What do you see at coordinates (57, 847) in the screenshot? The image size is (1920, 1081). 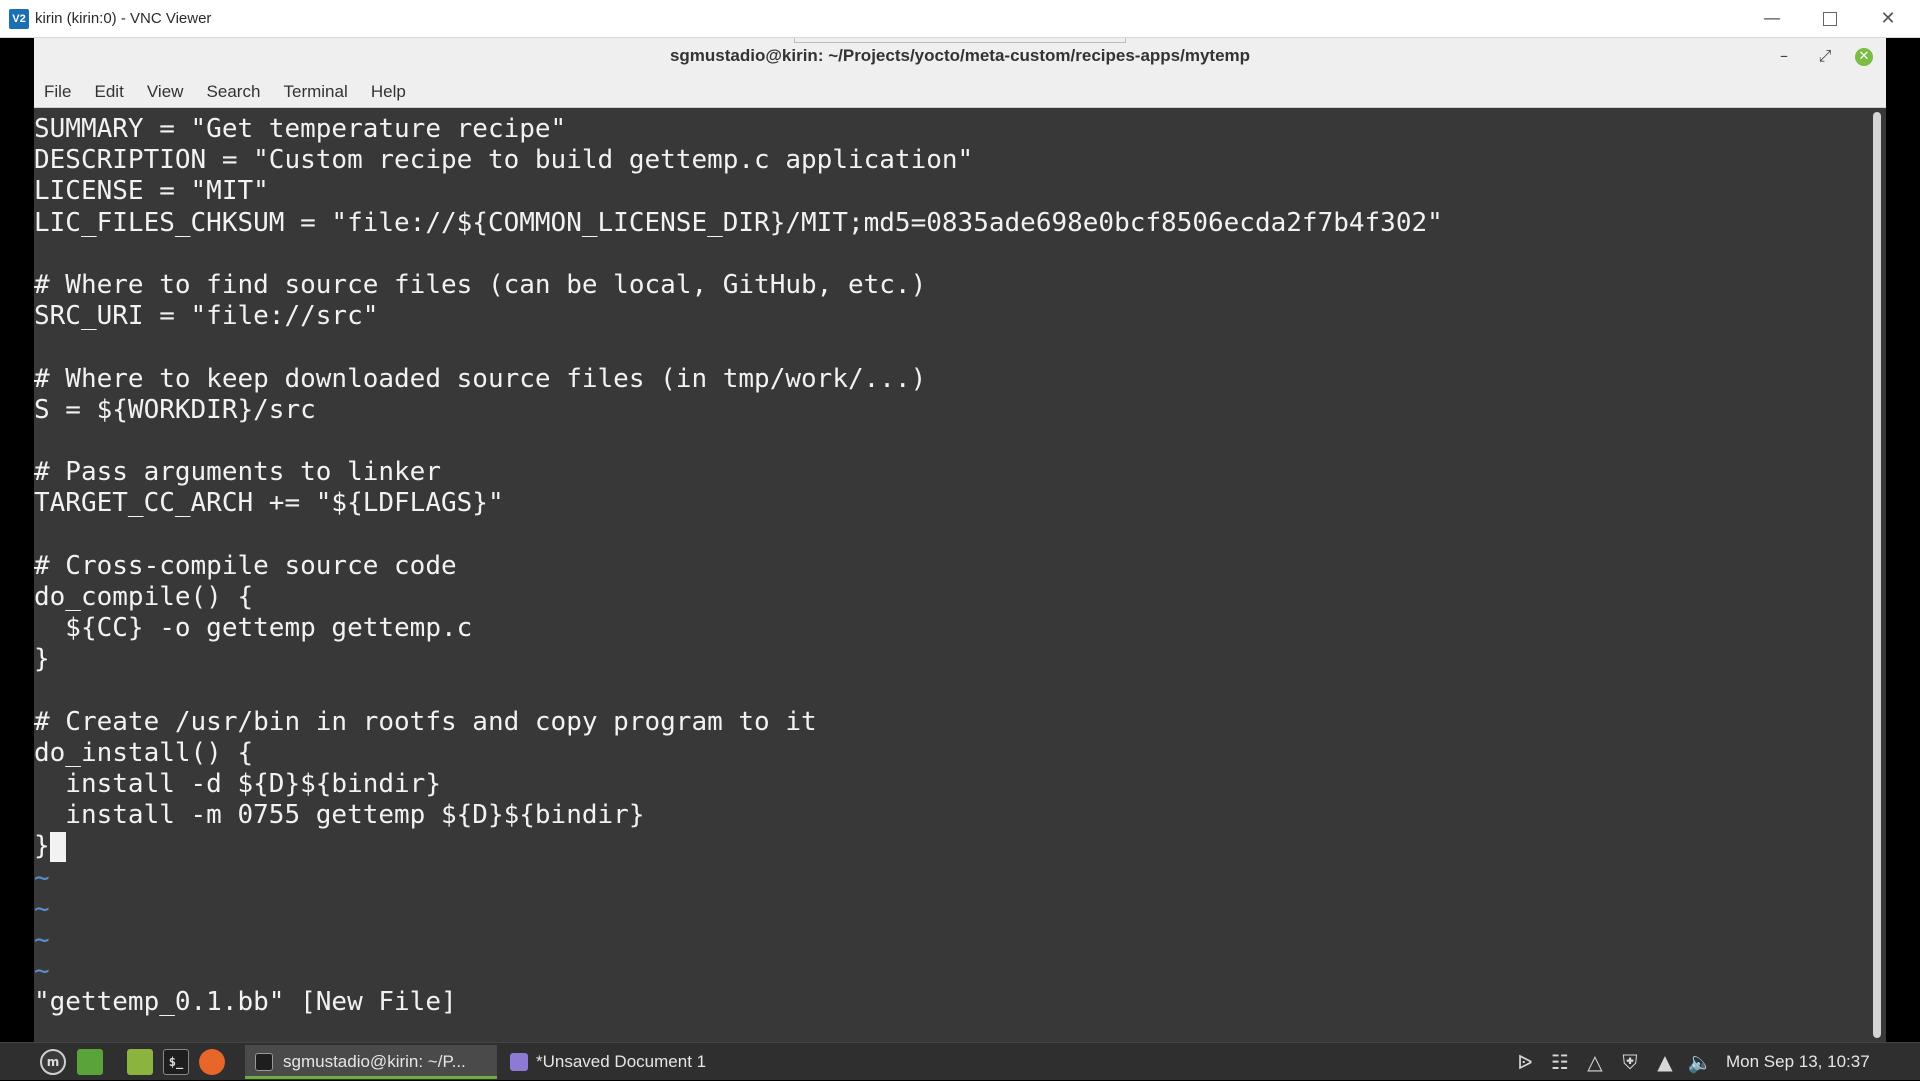 I see `text-cursor` at bounding box center [57, 847].